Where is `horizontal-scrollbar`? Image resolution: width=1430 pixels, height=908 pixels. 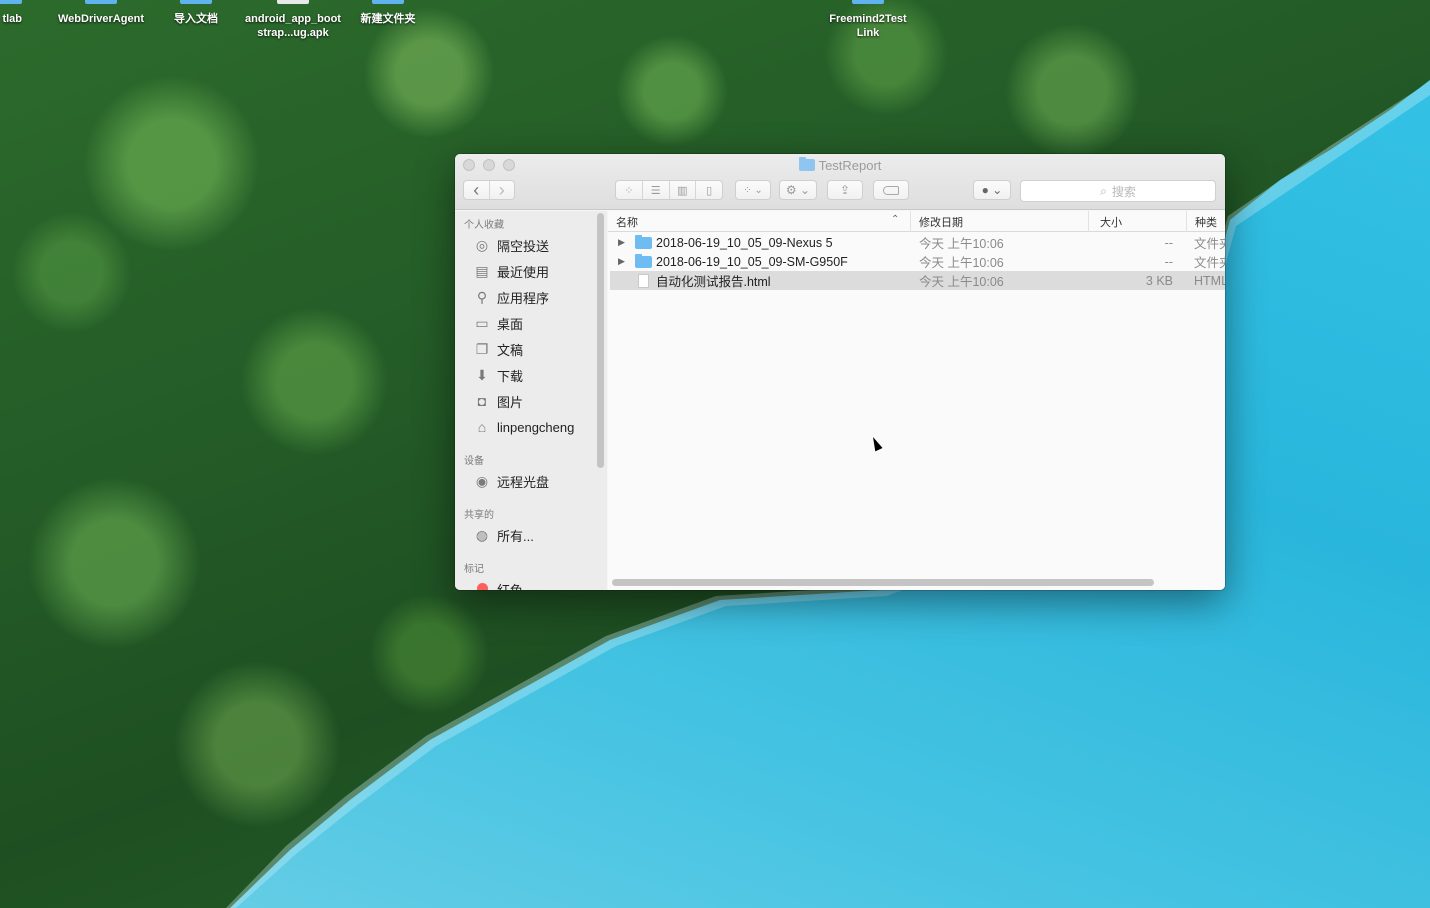
horizontal-scrollbar is located at coordinates (883, 582).